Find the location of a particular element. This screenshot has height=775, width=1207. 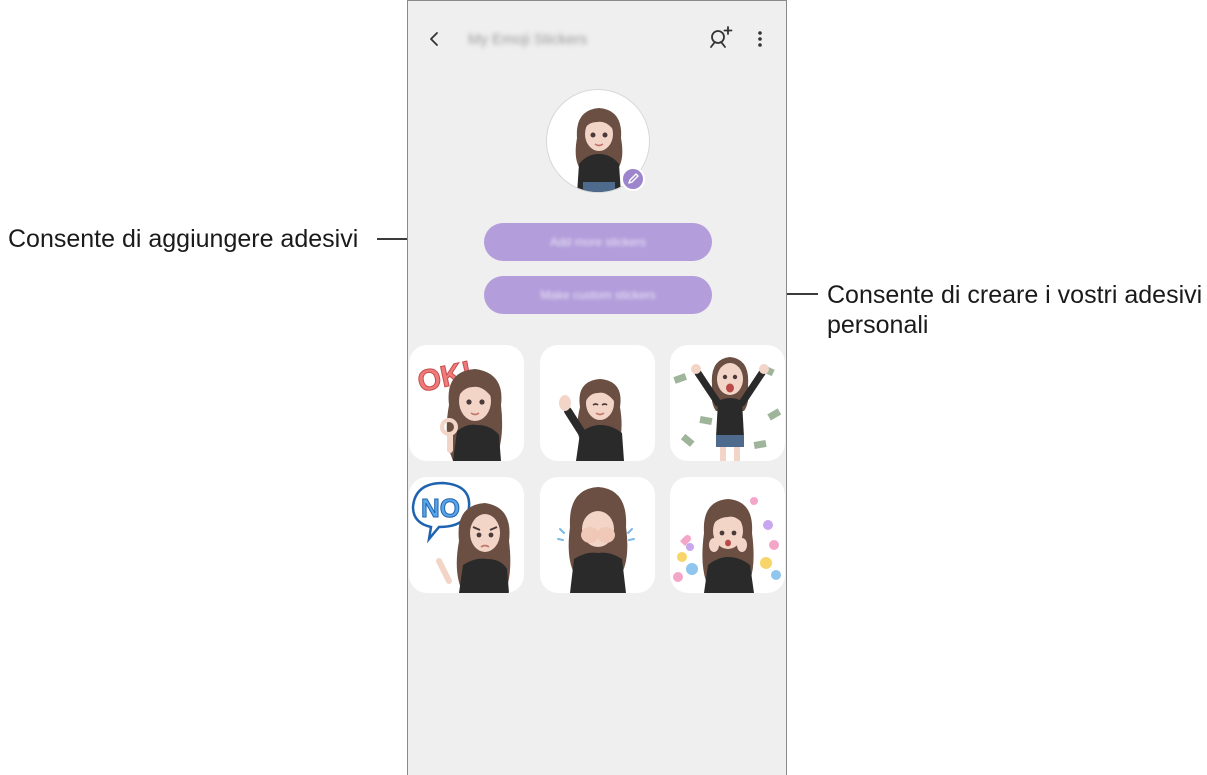

add-stickers-button: Add more stickers is located at coordinates (598, 242).